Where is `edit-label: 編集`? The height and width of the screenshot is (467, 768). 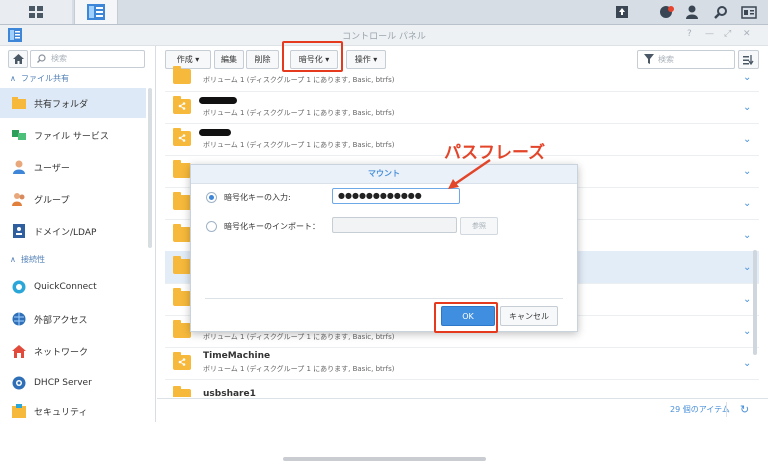 edit-label: 編集 is located at coordinates (229, 59).